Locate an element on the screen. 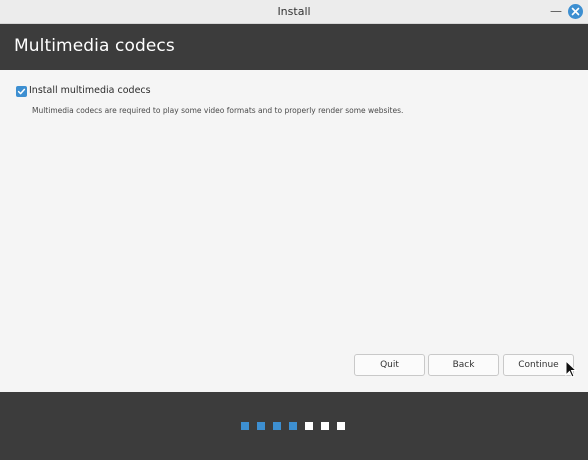 This screenshot has width=588, height=460. checkmark-icon is located at coordinates (21, 91).